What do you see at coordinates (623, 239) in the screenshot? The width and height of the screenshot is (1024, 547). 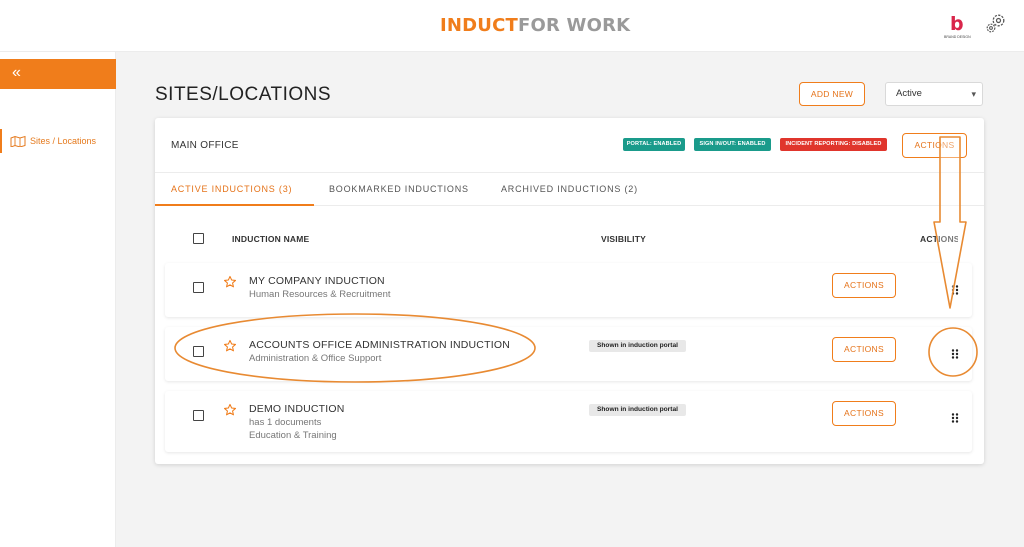 I see `column-header-visibility: VISIBILITY` at bounding box center [623, 239].